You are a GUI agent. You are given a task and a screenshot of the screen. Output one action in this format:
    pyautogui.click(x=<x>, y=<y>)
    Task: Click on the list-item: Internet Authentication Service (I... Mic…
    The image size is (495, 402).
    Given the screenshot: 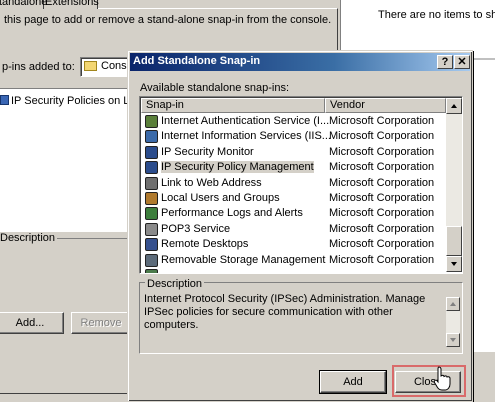 What is the action you would take?
    pyautogui.click(x=293, y=121)
    